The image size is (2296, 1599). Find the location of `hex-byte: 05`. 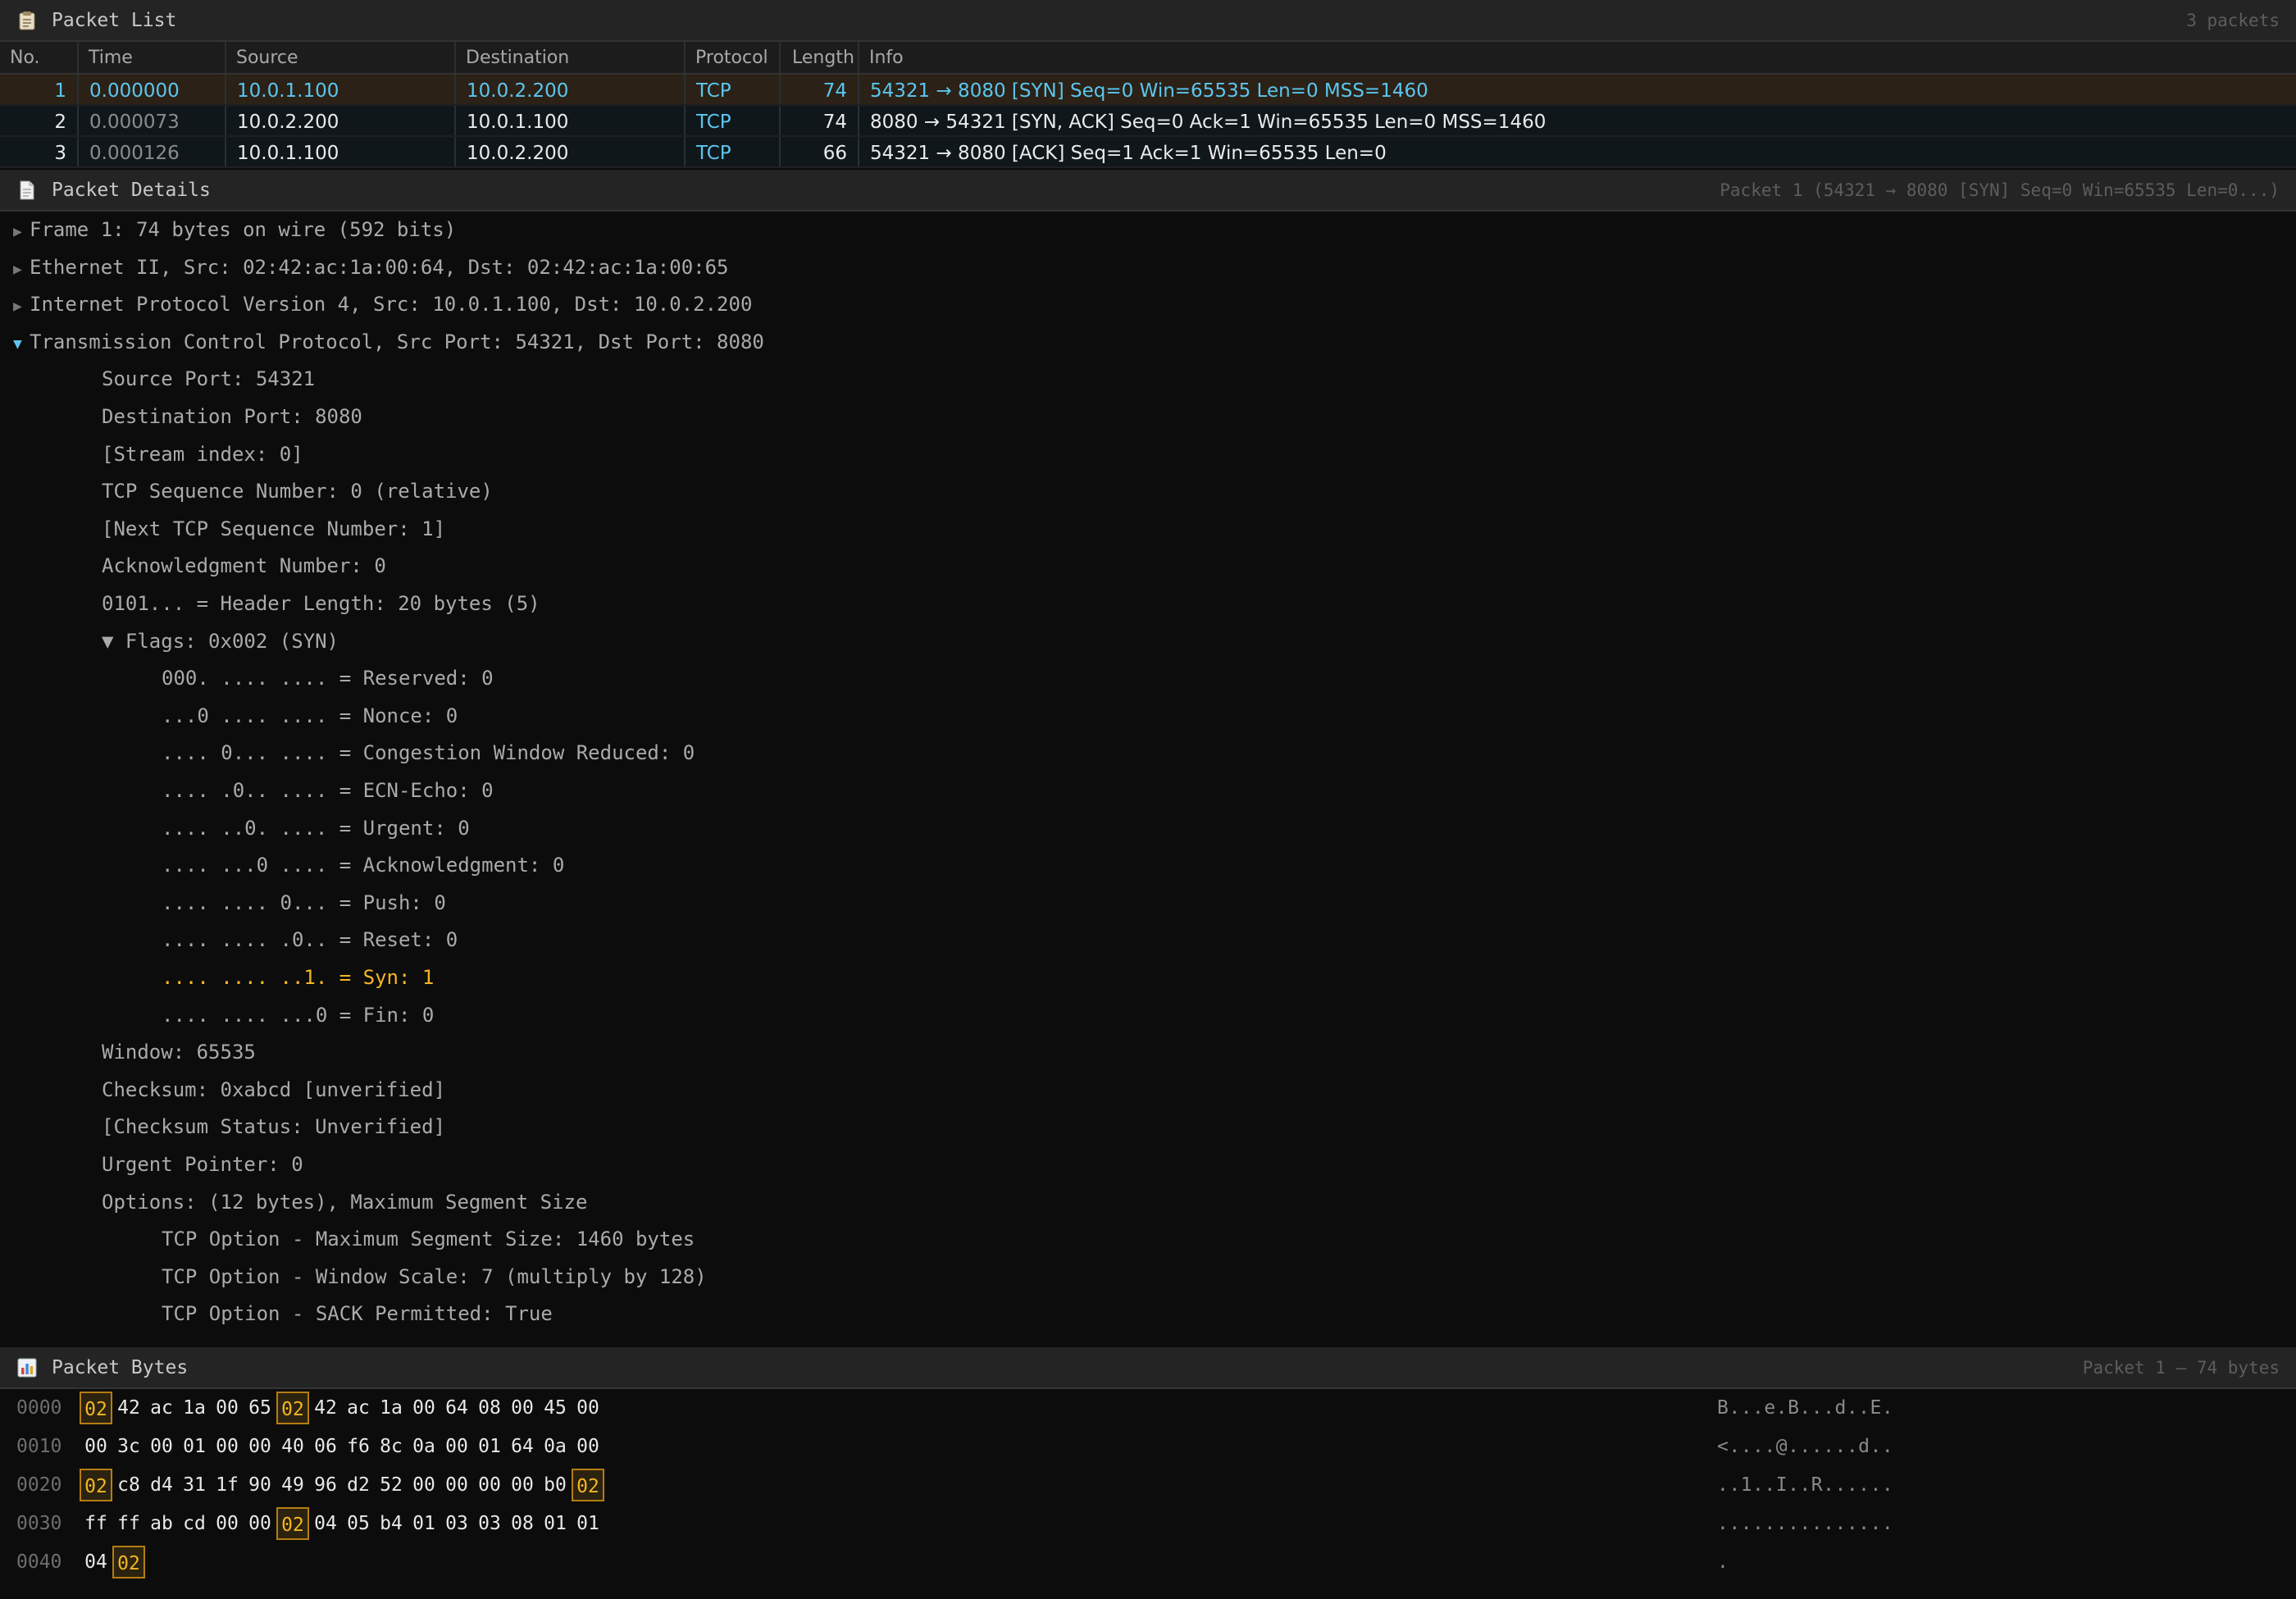

hex-byte: 05 is located at coordinates (358, 1523).